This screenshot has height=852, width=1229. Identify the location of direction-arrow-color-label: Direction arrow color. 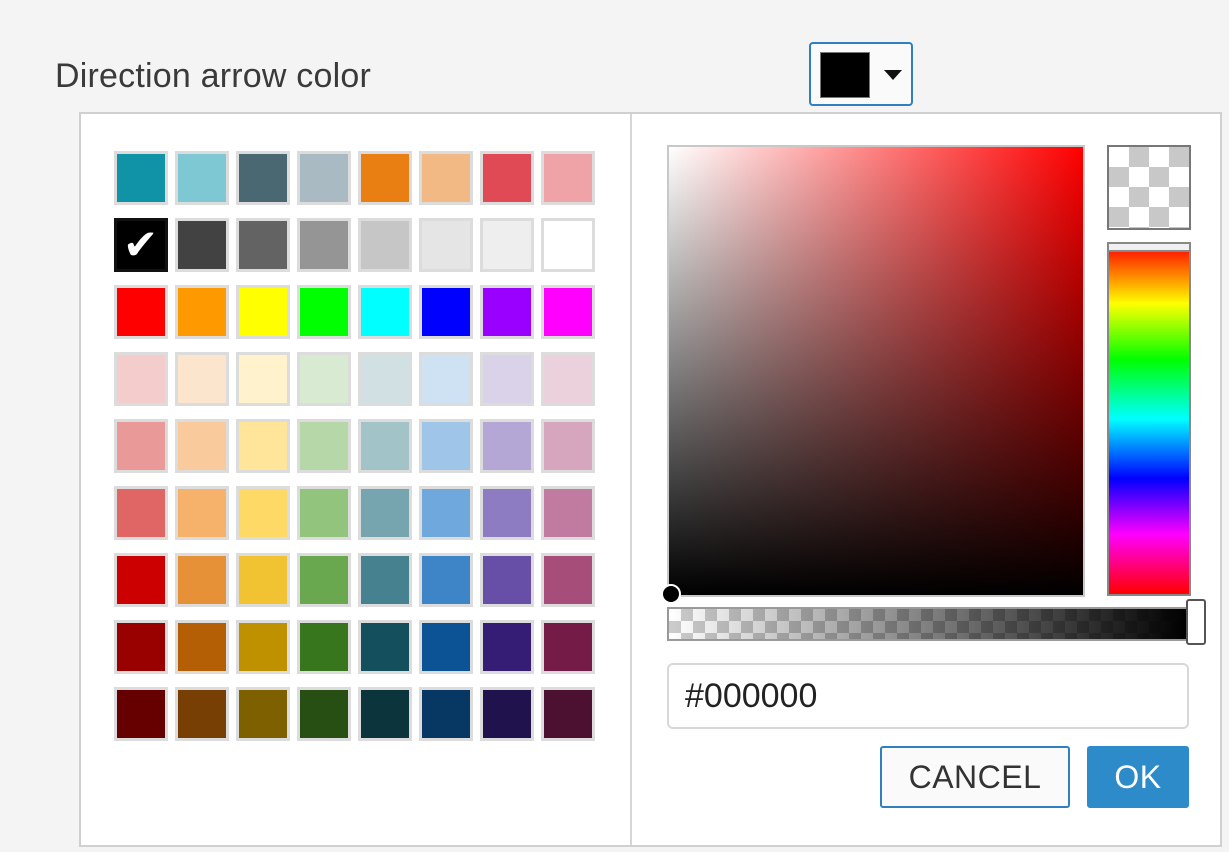
(213, 76).